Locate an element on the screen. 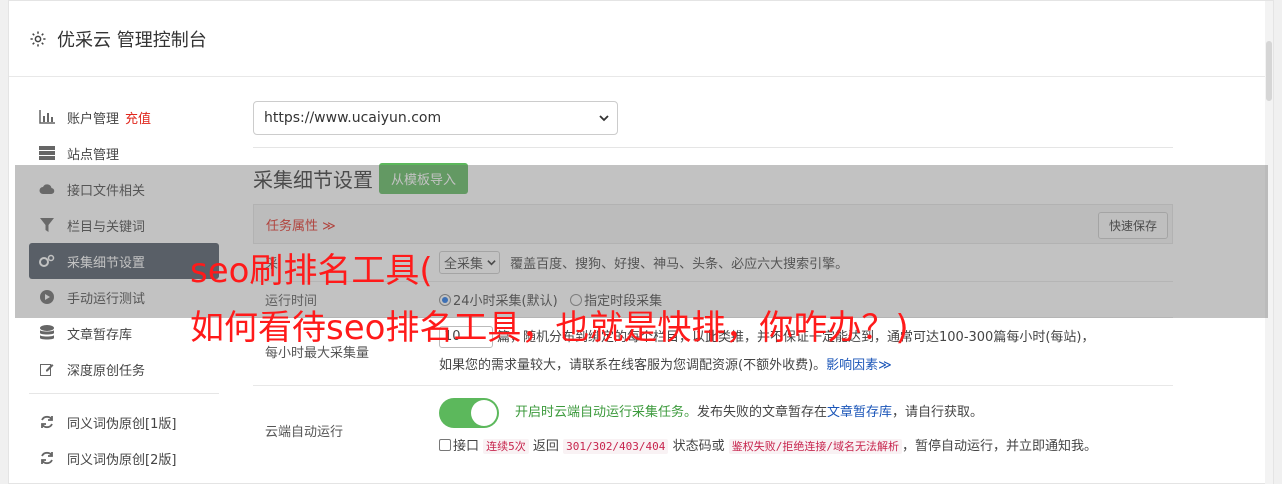 Image resolution: width=1282 pixels, height=484 pixels. toggle-desc: 开启时云端自动运行采集任务。 is located at coordinates (606, 412).